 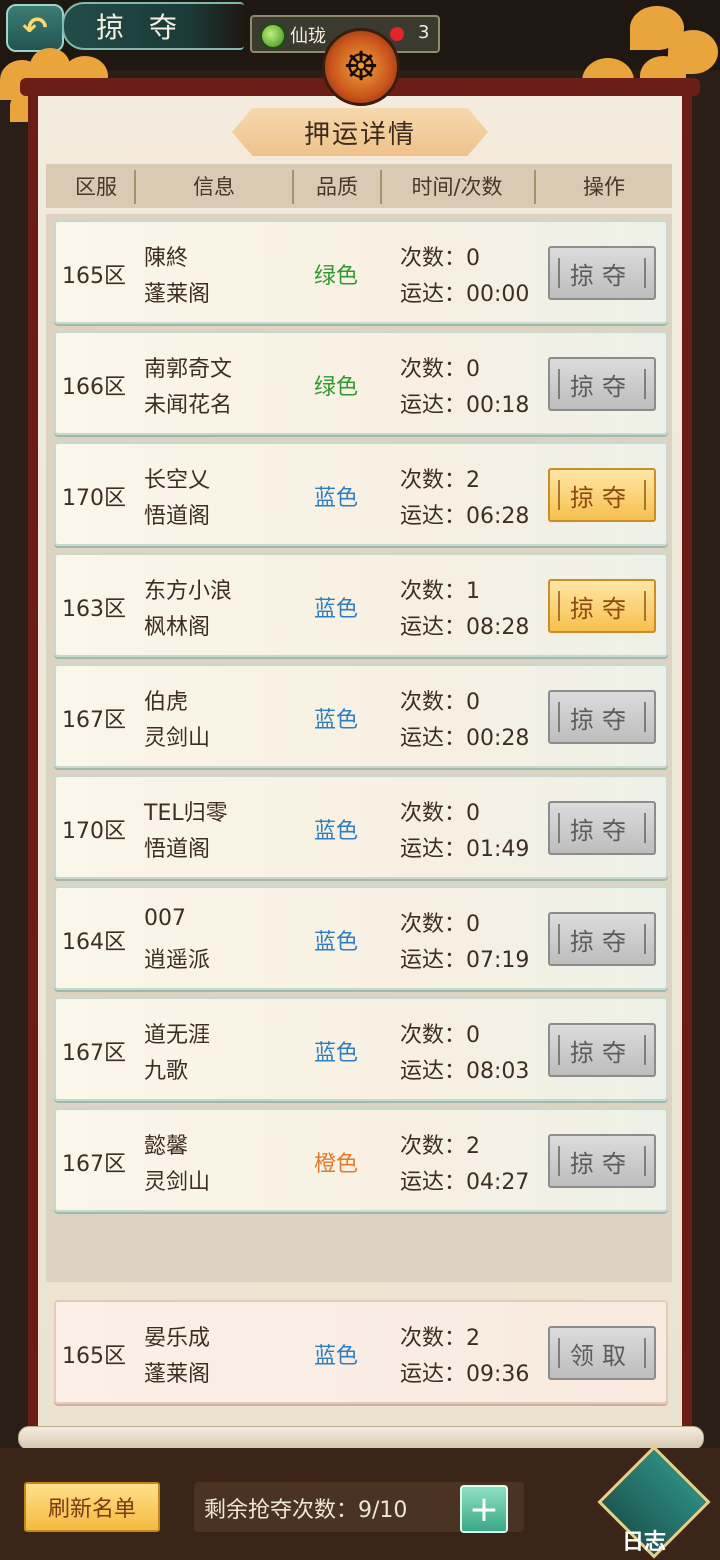 What do you see at coordinates (465, 405) in the screenshot?
I see `row-arrival-time: 运达：00:18` at bounding box center [465, 405].